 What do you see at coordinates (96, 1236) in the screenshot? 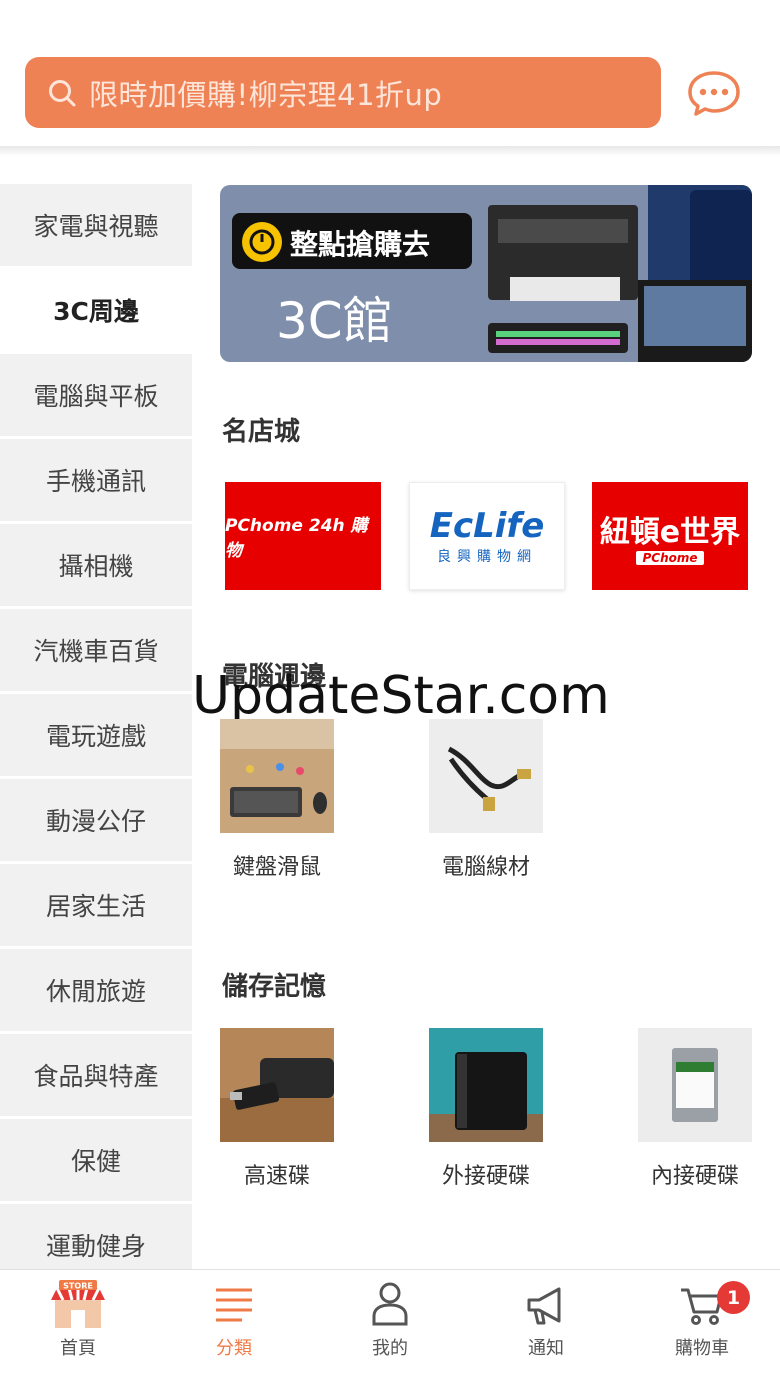
I see `sidebar-item-sports: 運動健身` at bounding box center [96, 1236].